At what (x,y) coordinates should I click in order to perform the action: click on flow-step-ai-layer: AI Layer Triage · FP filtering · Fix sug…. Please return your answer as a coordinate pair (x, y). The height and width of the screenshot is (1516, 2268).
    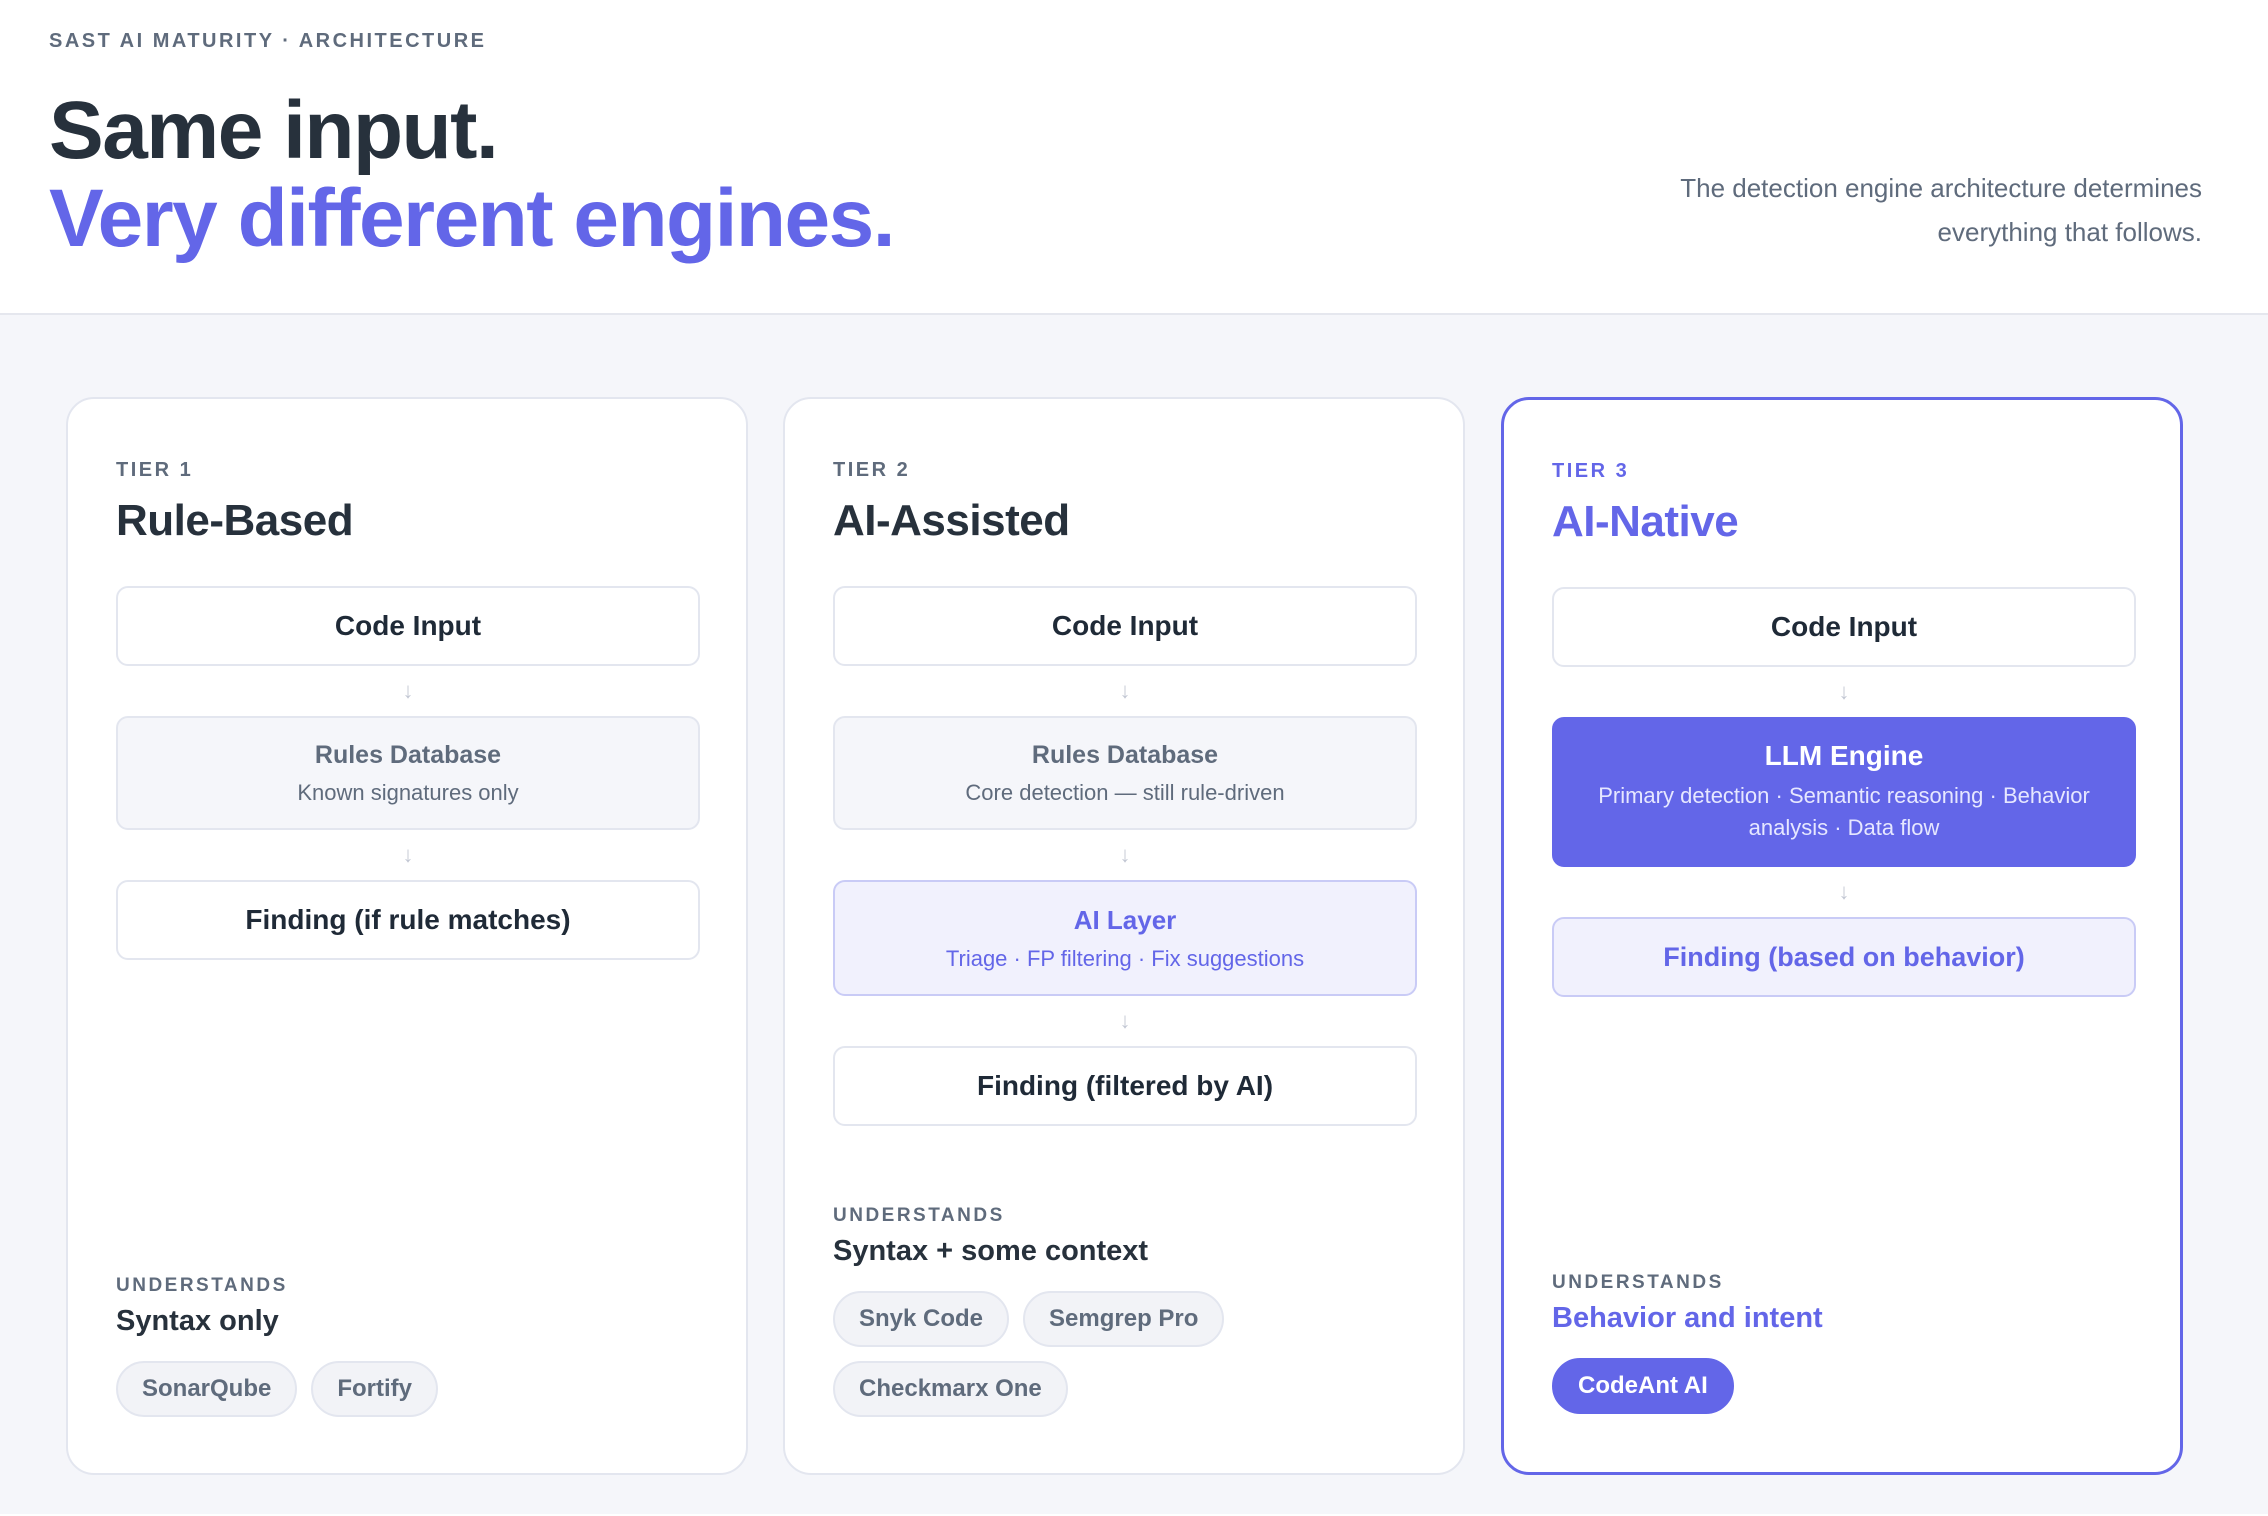
    Looking at the image, I should click on (1125, 938).